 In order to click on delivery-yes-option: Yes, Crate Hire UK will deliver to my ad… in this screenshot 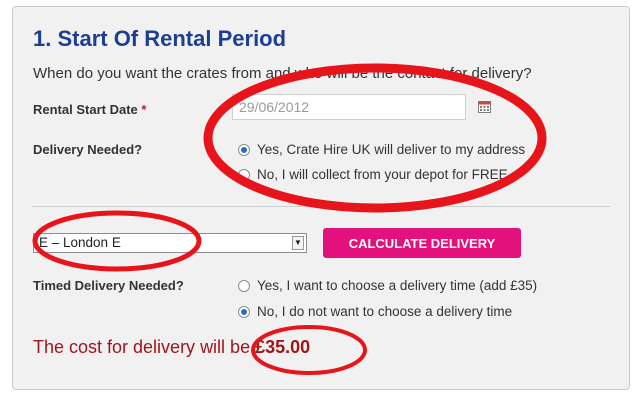, I will do `click(381, 149)`.